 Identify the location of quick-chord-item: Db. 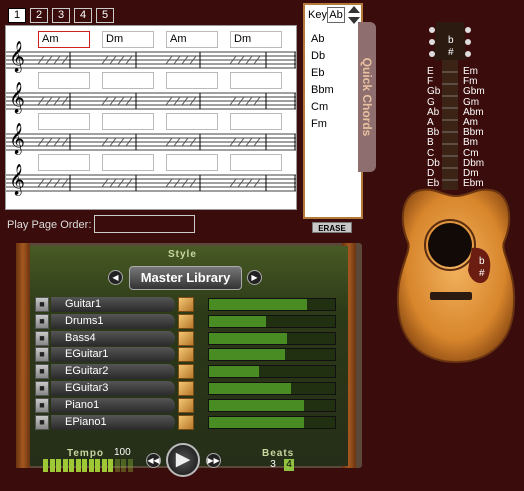
(322, 58).